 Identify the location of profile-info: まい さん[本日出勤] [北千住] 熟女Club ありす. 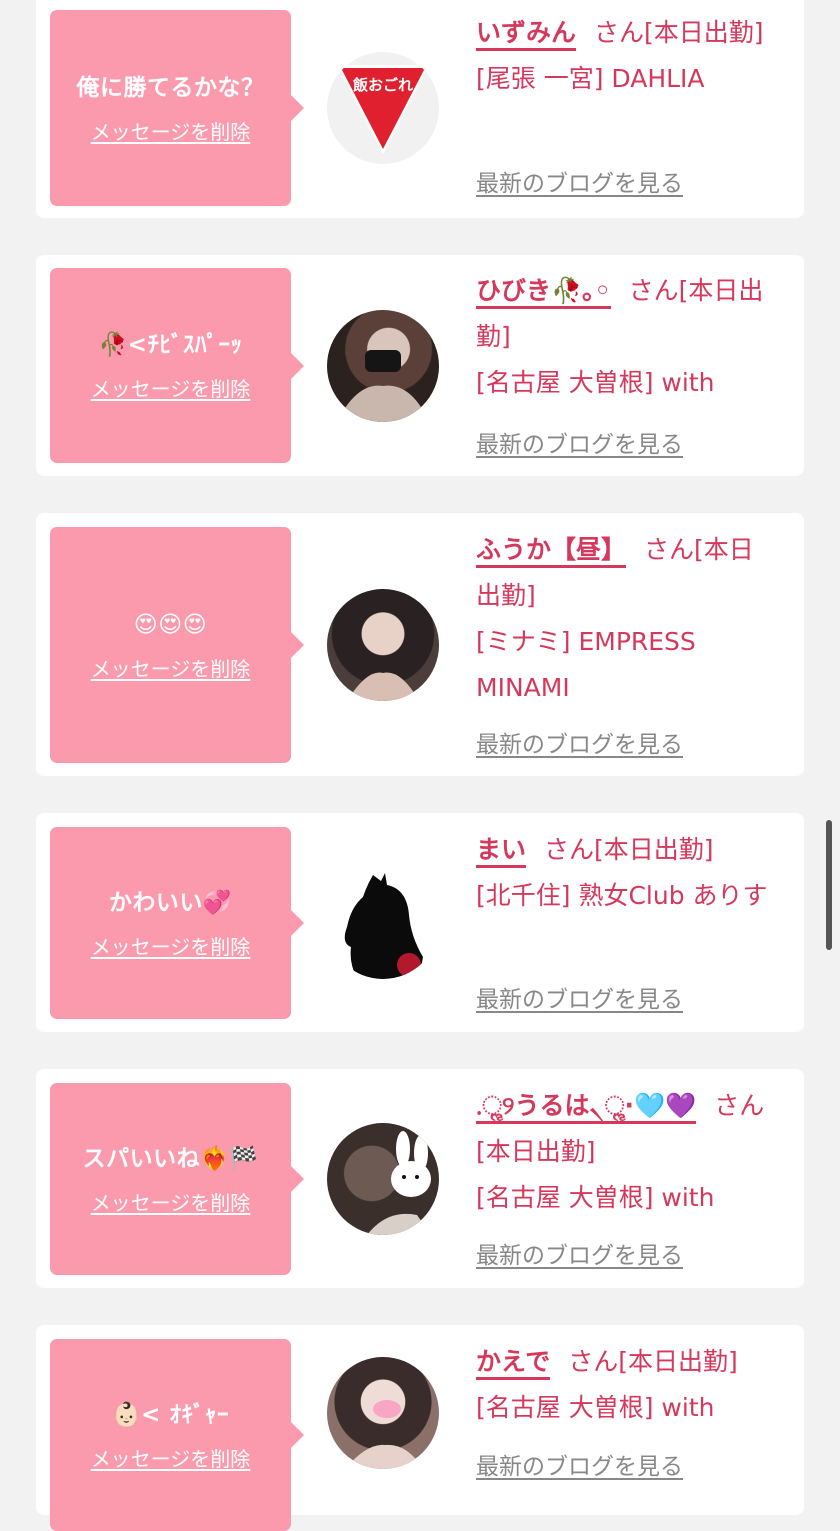
(626, 873).